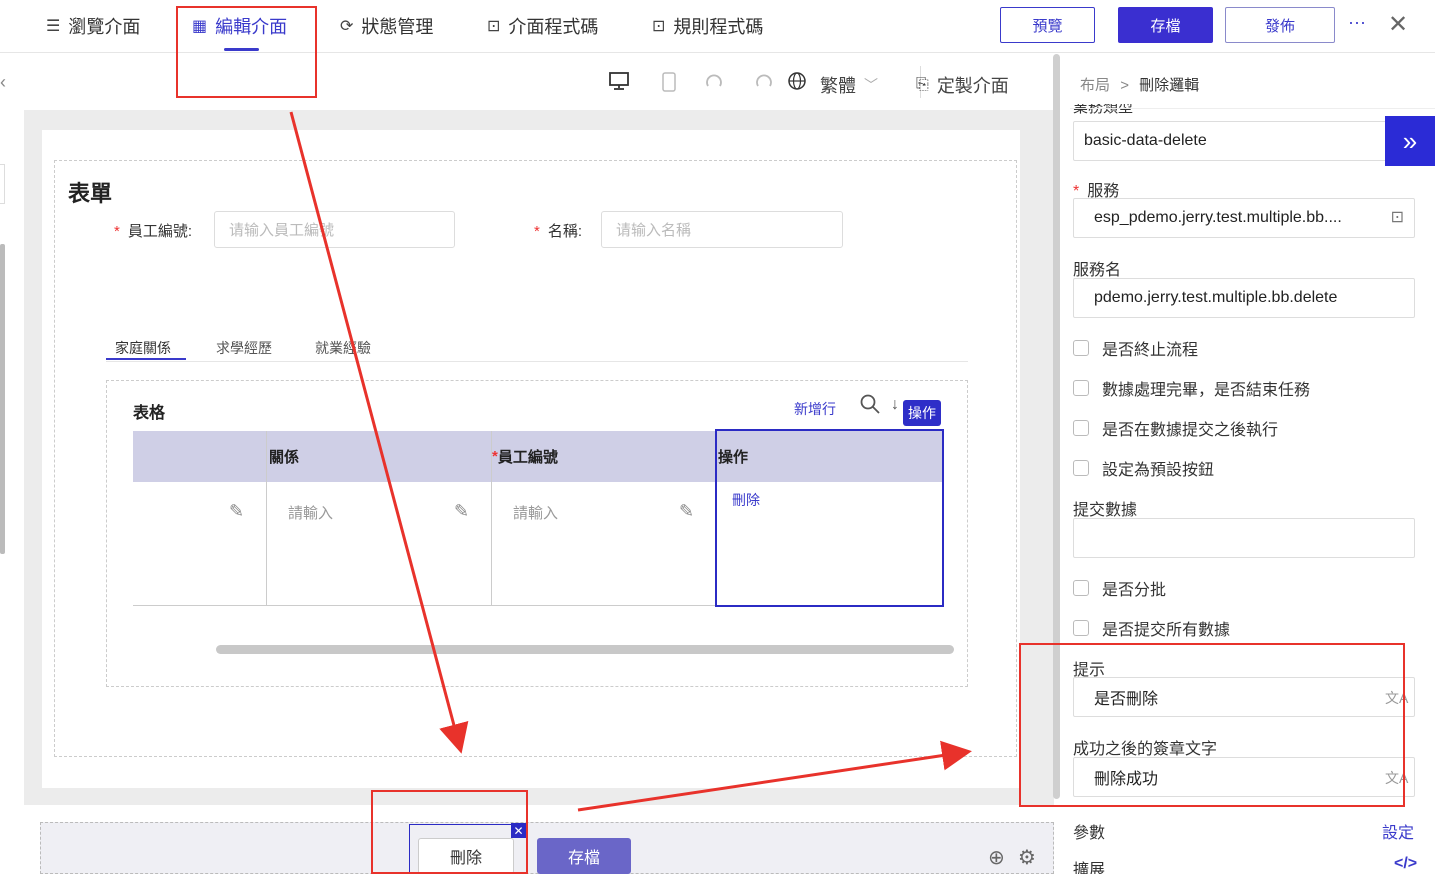  I want to click on arrow-to-canvas, so click(379, 432).